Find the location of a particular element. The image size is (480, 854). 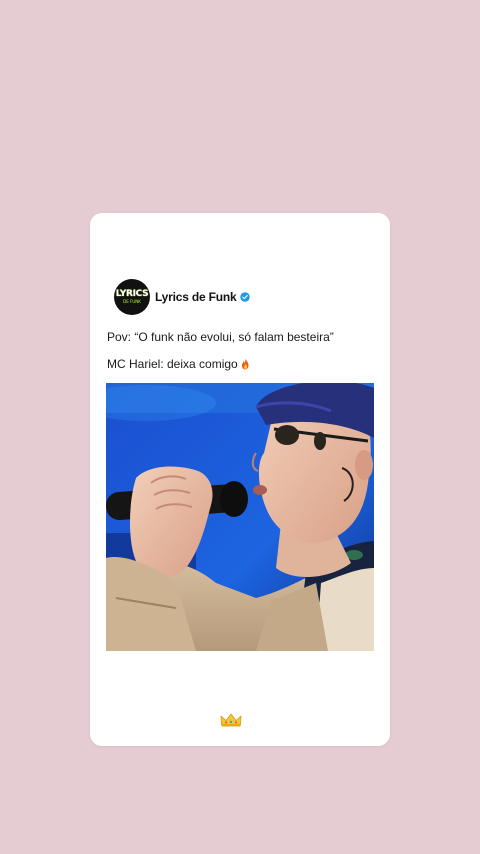

post-header: LYRICS DE FUNK Lyrics de Funk is located at coordinates (182, 297).